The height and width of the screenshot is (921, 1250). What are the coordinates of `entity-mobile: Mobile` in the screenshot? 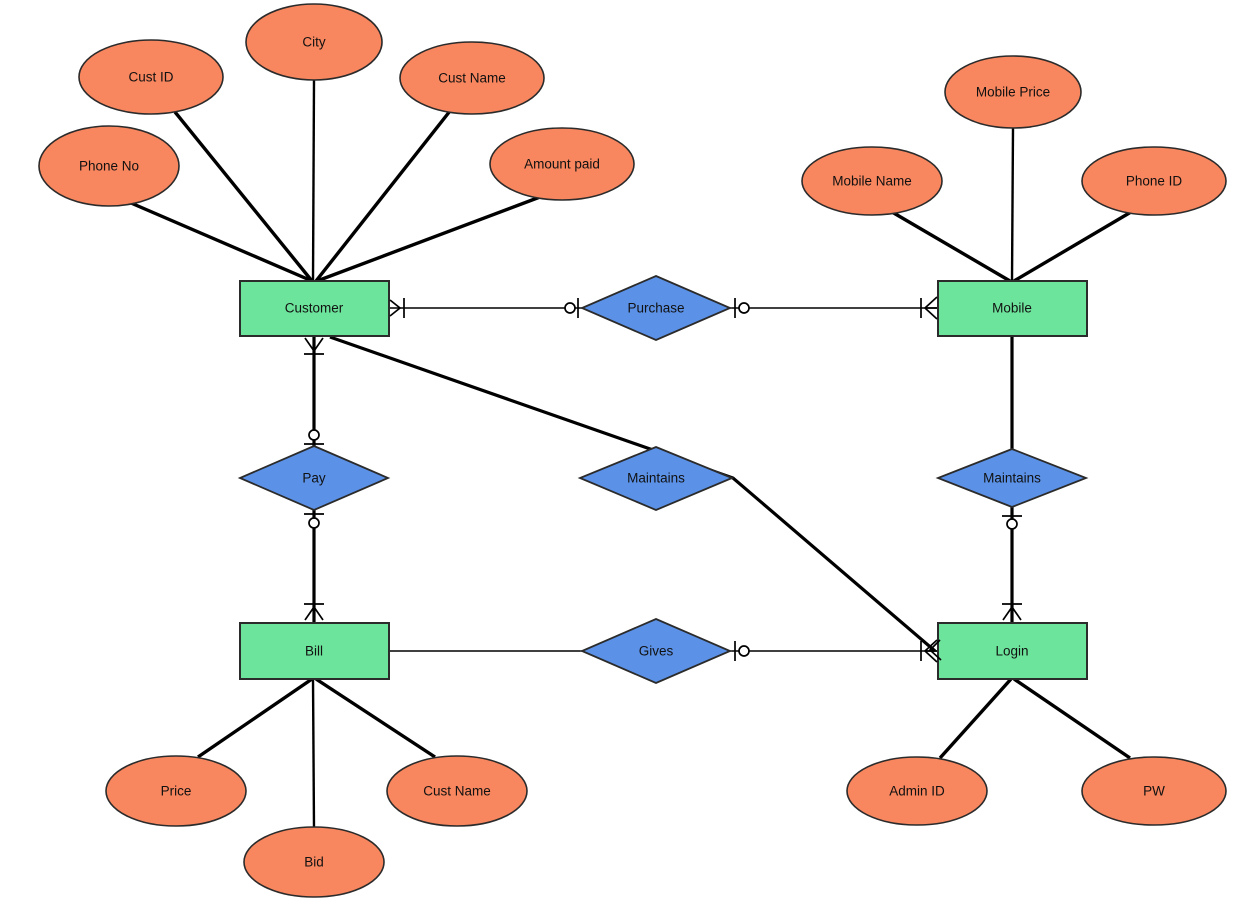 It's located at (1012, 308).